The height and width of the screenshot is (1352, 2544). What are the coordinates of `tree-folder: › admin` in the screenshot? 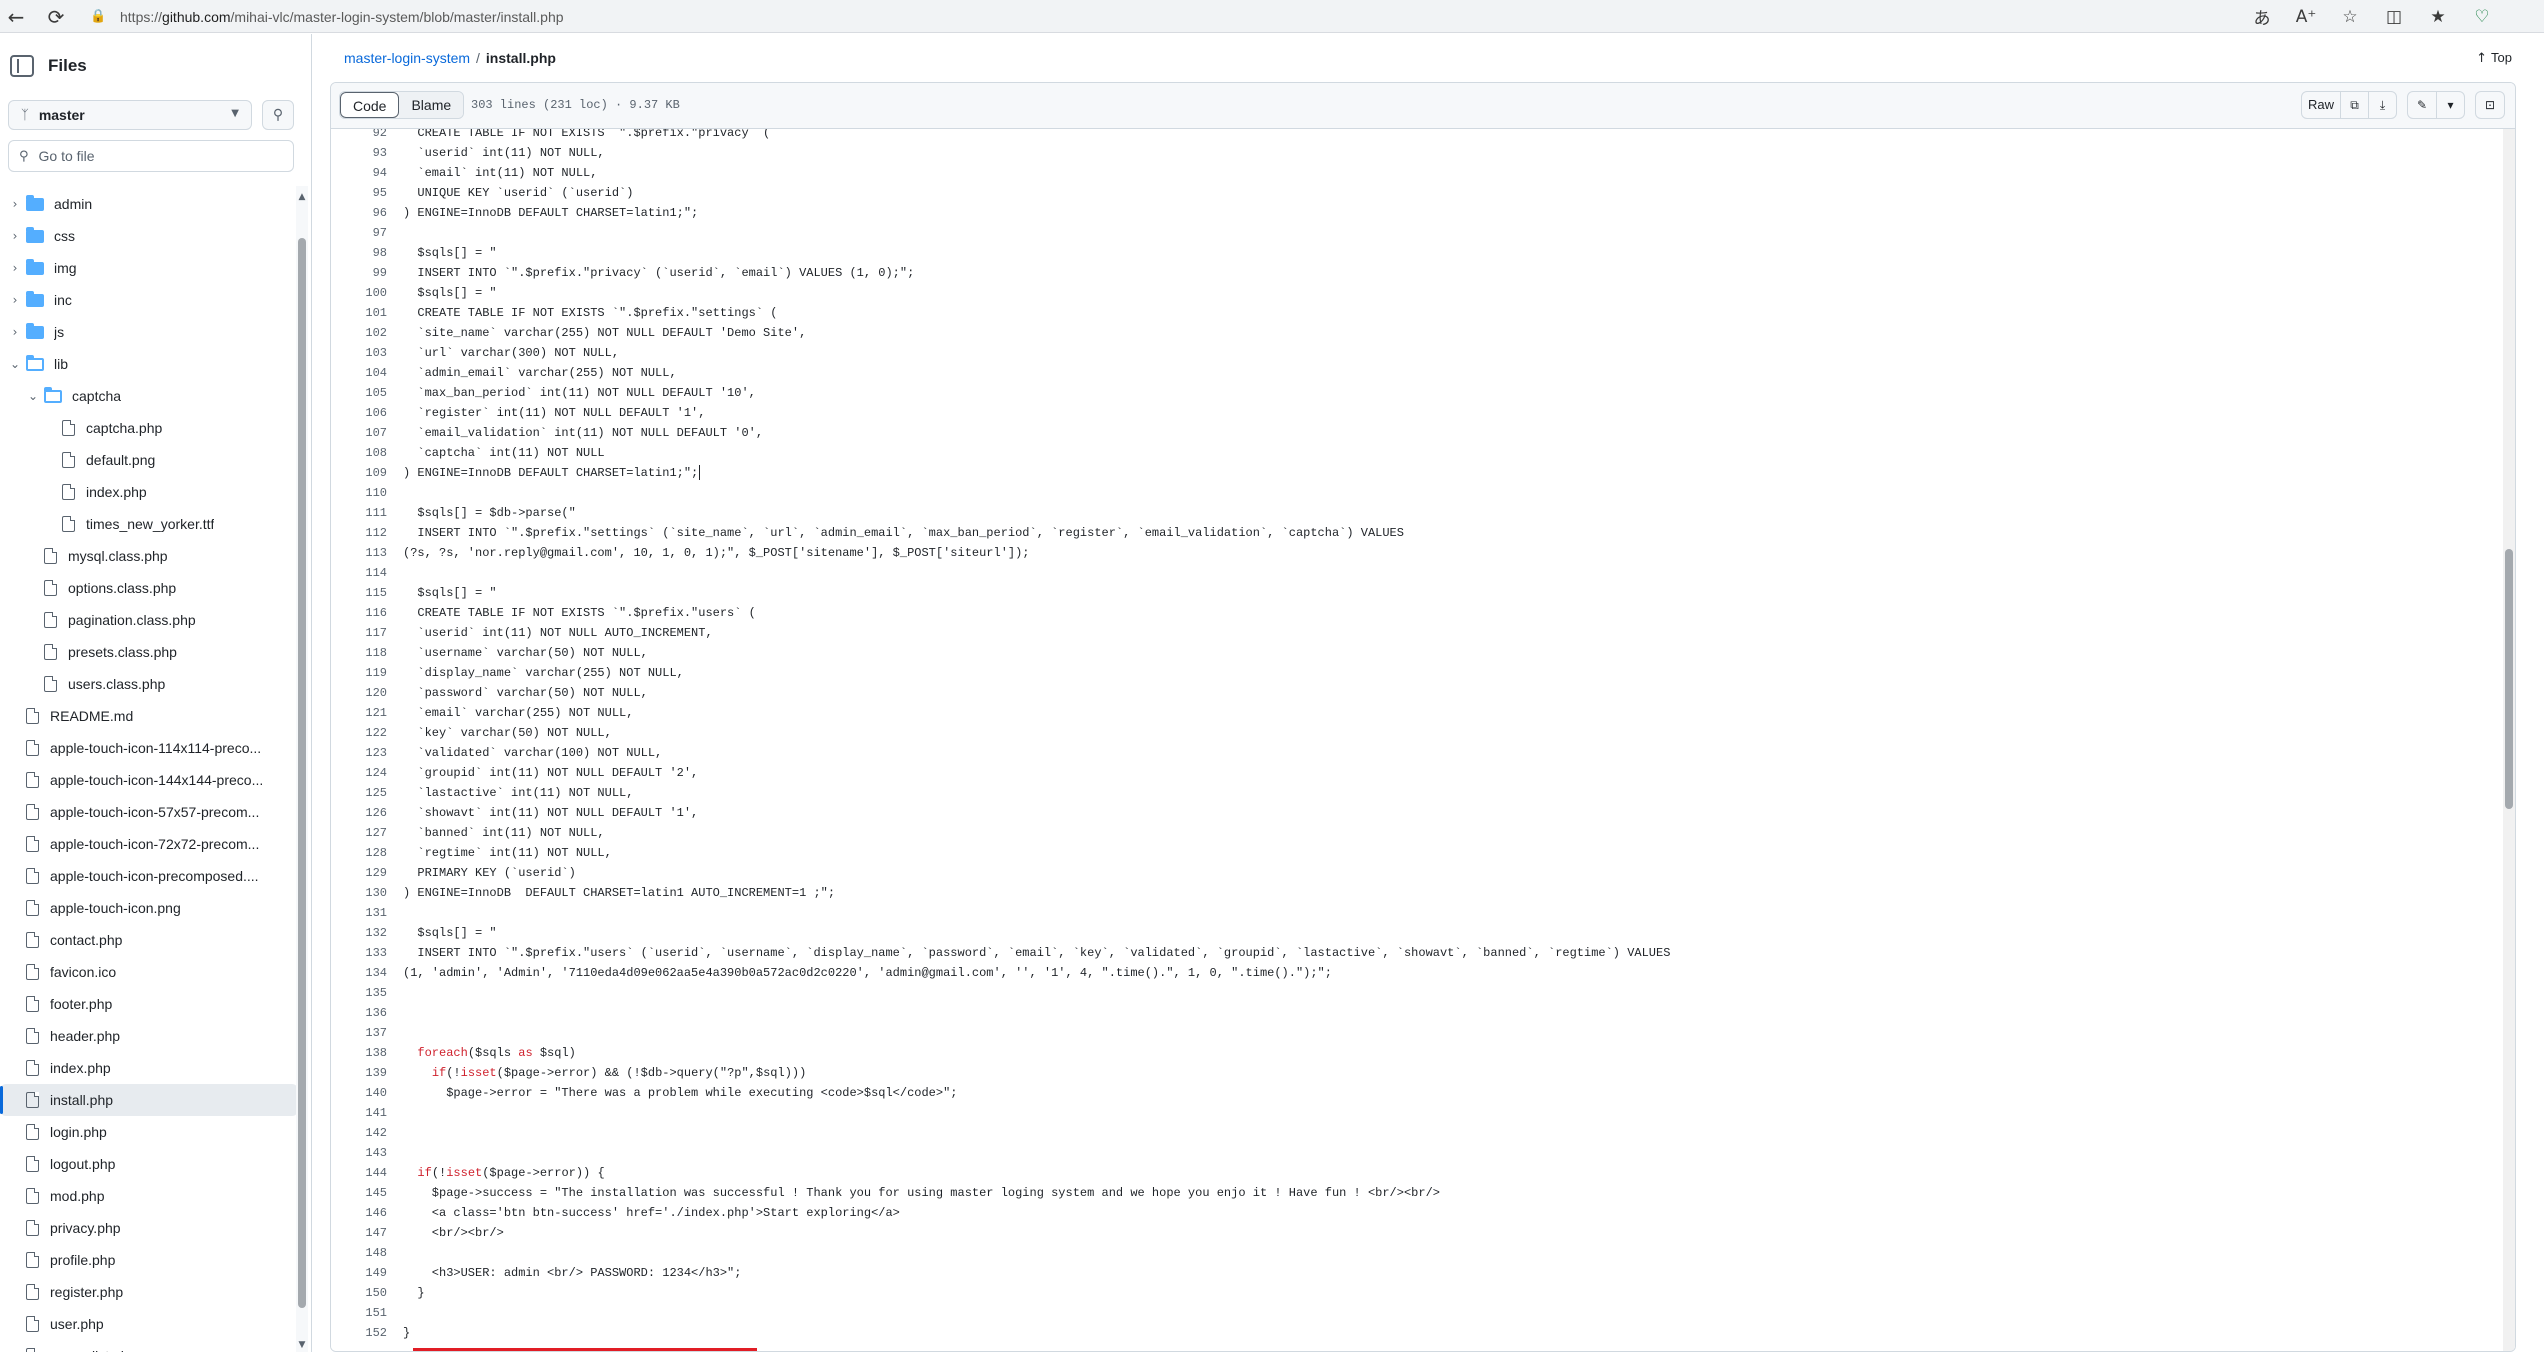 It's located at (149, 204).